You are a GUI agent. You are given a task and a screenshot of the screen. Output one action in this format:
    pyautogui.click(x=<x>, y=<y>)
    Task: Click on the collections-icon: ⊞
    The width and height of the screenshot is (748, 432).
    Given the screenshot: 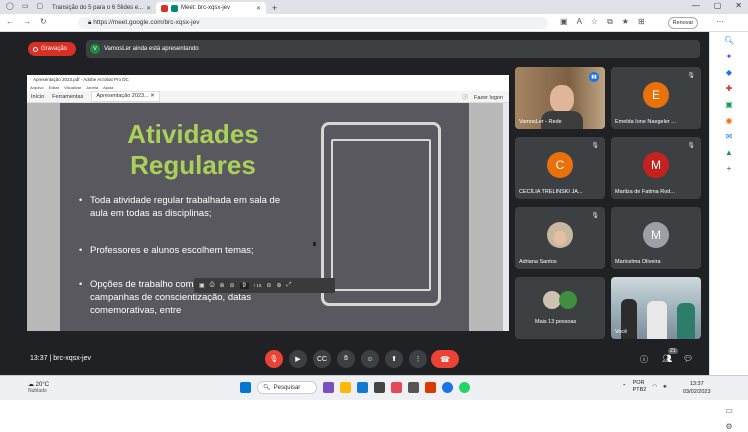 What is the action you would take?
    pyautogui.click(x=641, y=22)
    